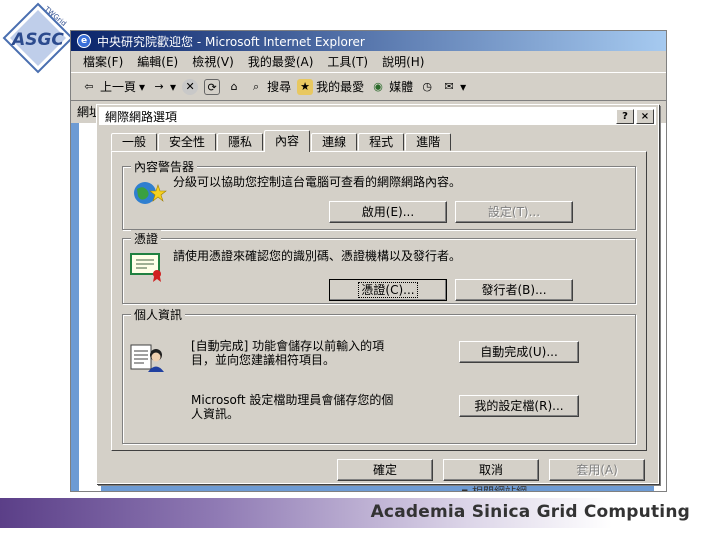  Describe the element at coordinates (317, 256) in the screenshot. I see `certificates-text: 請使用憑證來確認您的識別碼、憑證機構以及發行者。` at that location.